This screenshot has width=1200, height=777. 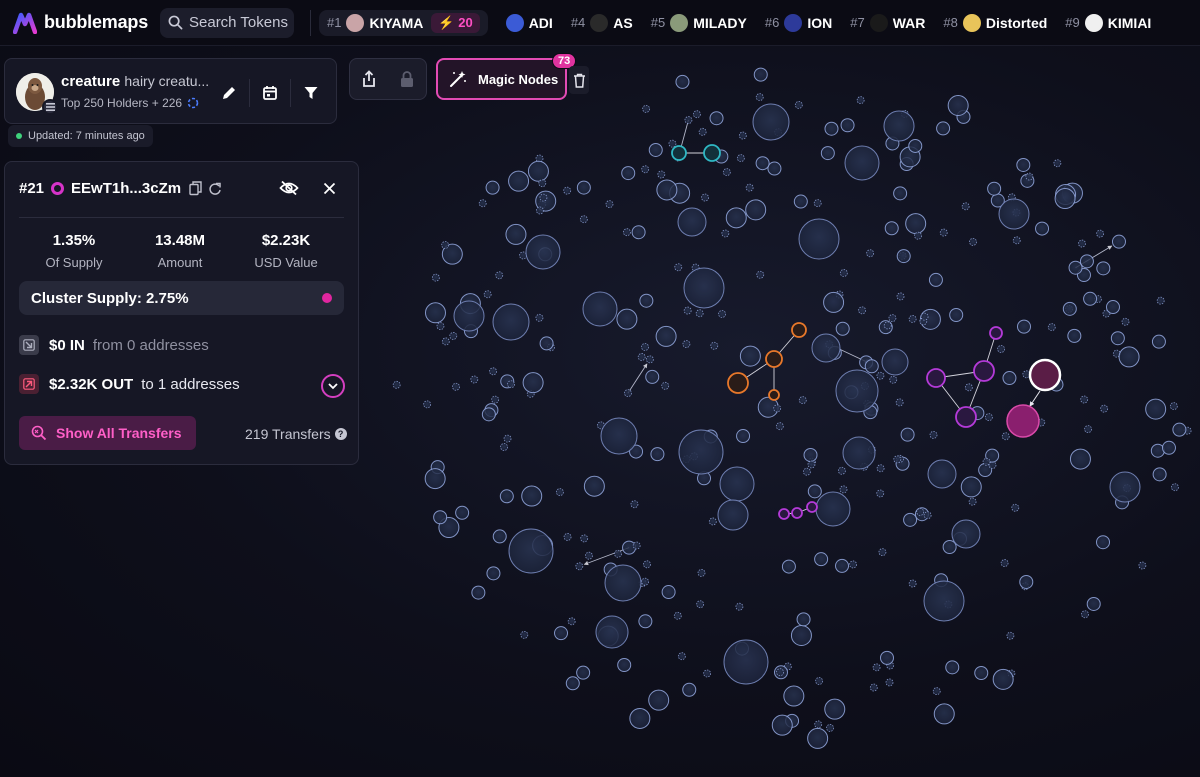 I want to click on magic-nodes-button: Magic Nodes, so click(x=501, y=79).